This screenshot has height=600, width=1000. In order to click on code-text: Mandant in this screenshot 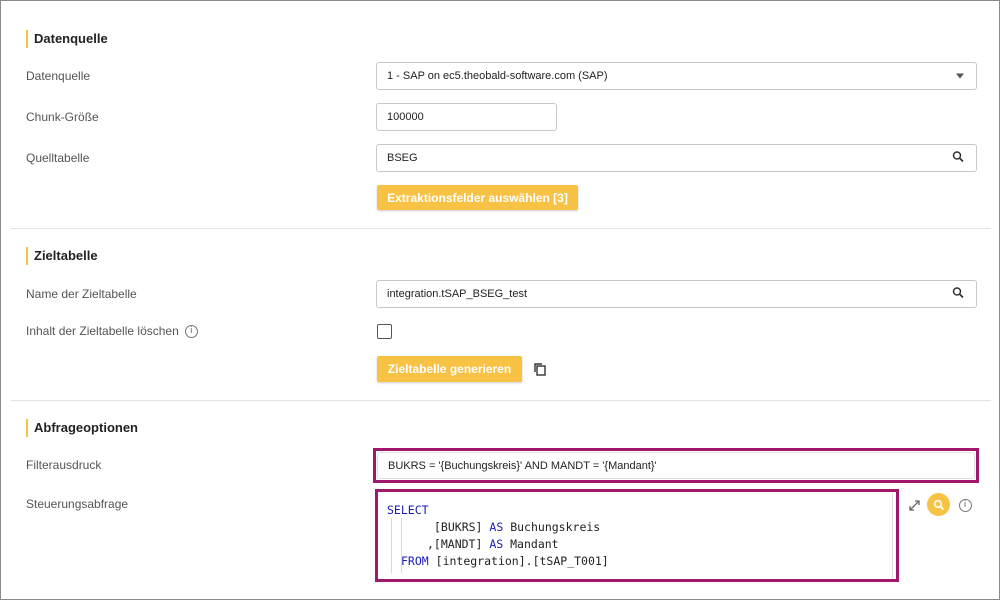, I will do `click(534, 544)`.